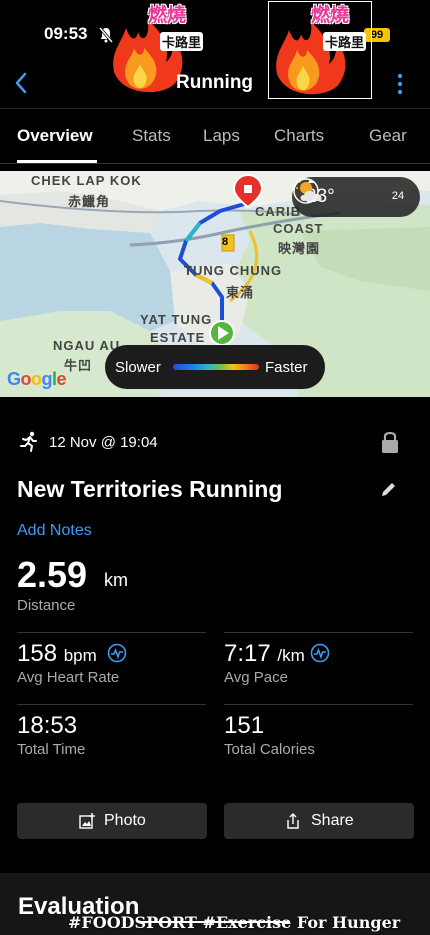 The height and width of the screenshot is (935, 430). I want to click on tab-laps: Laps, so click(221, 136).